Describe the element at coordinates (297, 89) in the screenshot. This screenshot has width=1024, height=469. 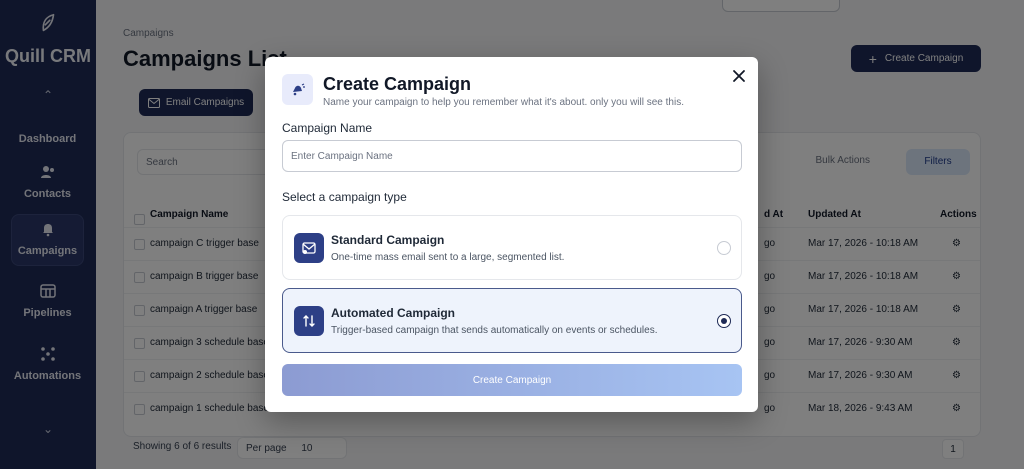
I see `campaign-bell-icon` at that location.